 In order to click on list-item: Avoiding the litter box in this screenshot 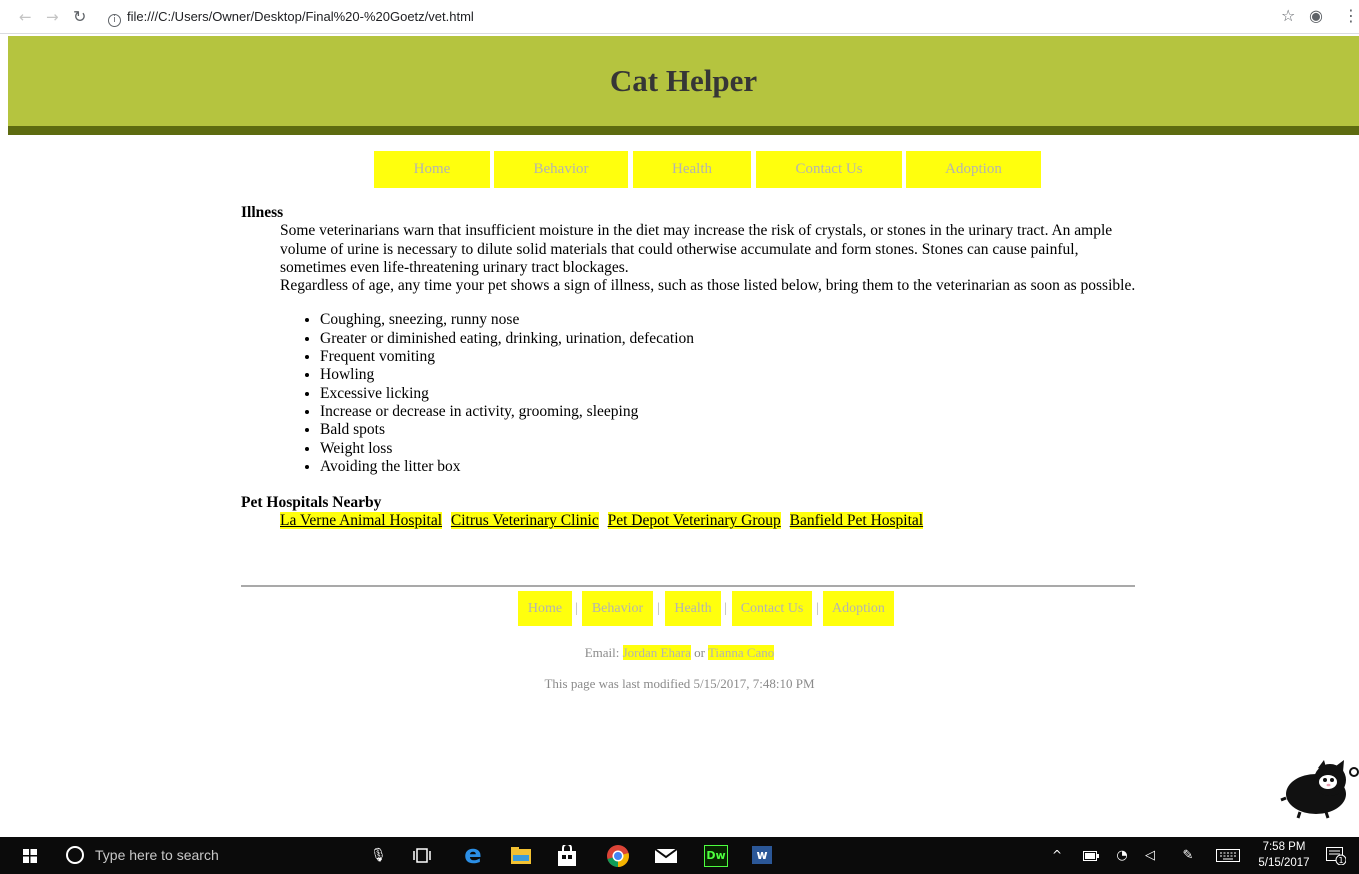, I will do `click(730, 467)`.